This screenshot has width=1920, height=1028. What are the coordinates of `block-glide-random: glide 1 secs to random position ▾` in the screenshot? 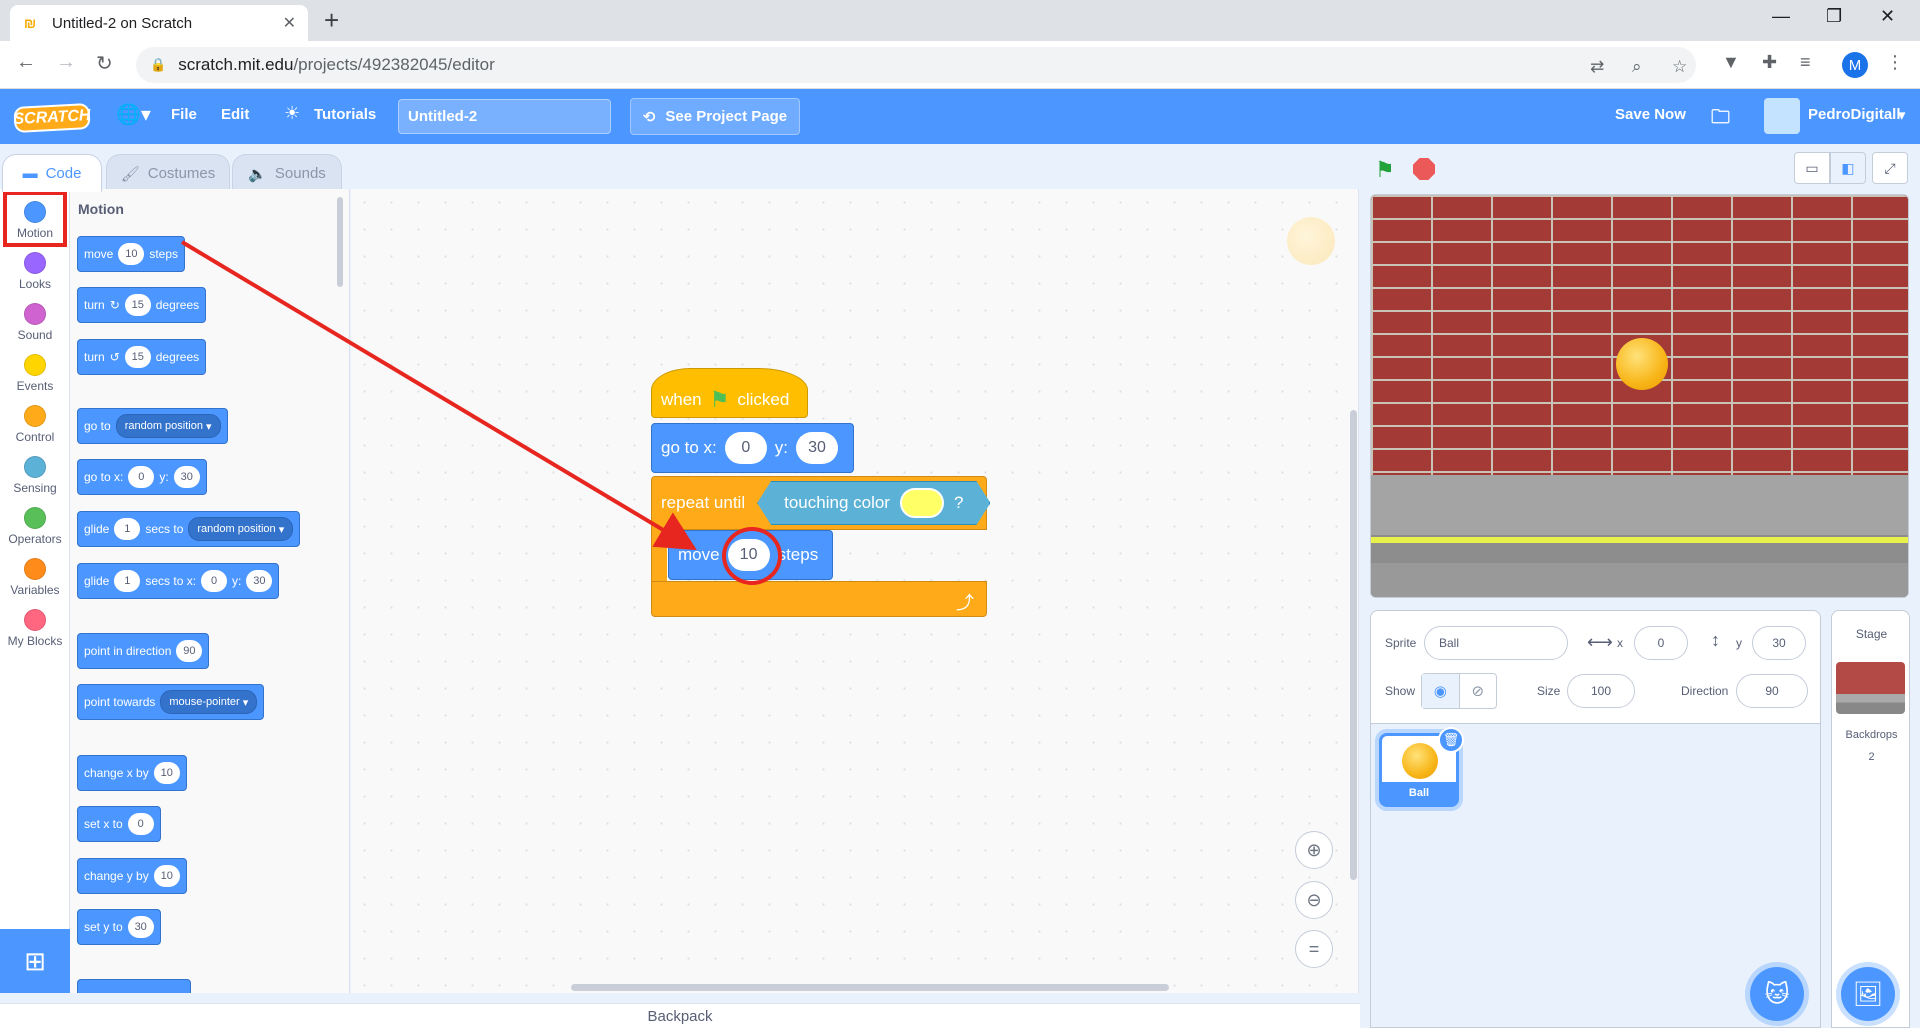 It's located at (189, 529).